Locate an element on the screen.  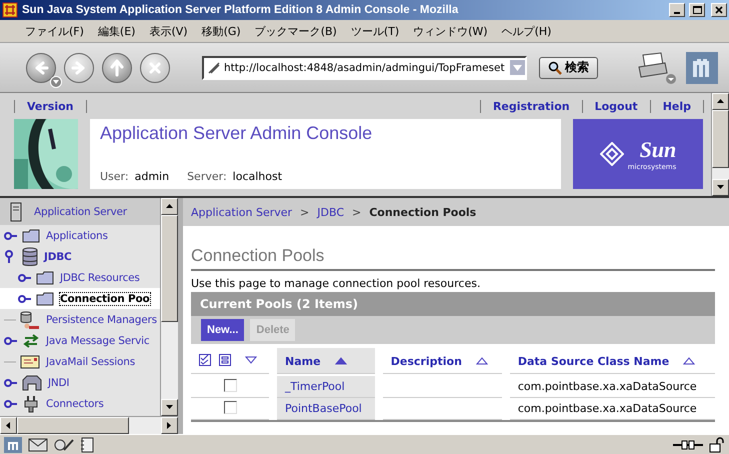
maximize-button is located at coordinates (697, 10).